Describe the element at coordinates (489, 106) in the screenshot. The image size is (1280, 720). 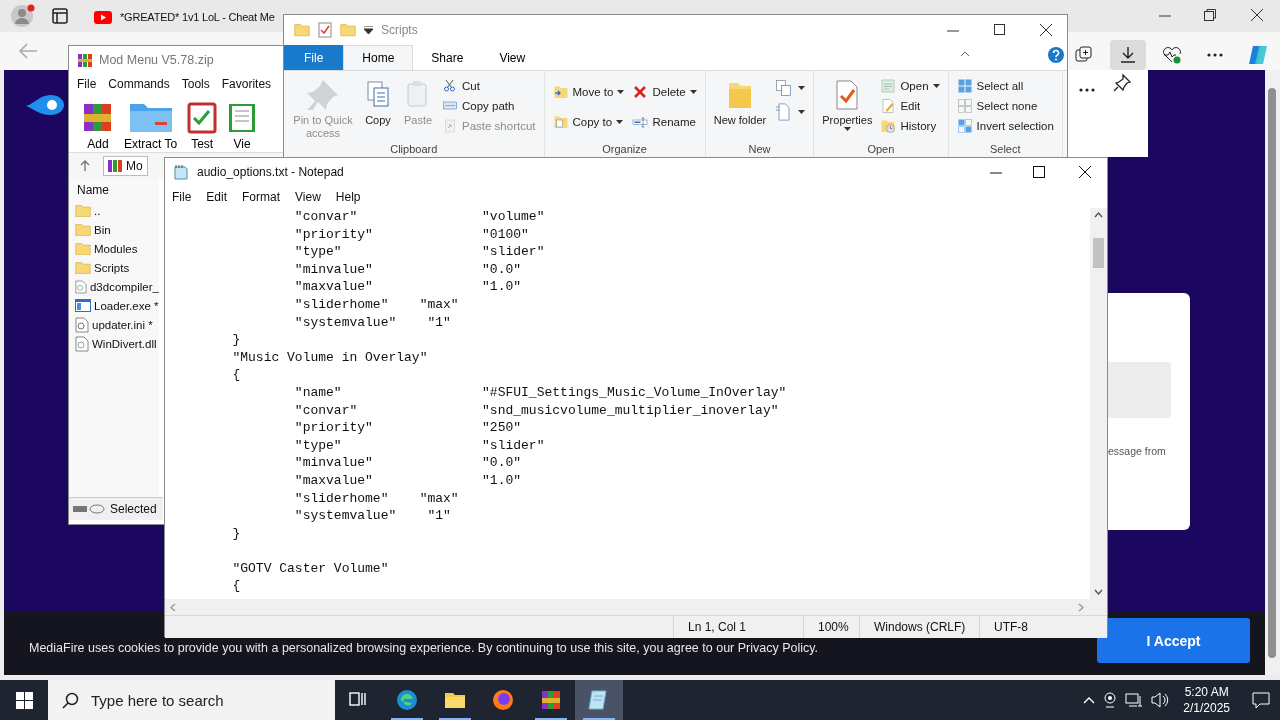
I see `ribbon-button: Copy path` at that location.